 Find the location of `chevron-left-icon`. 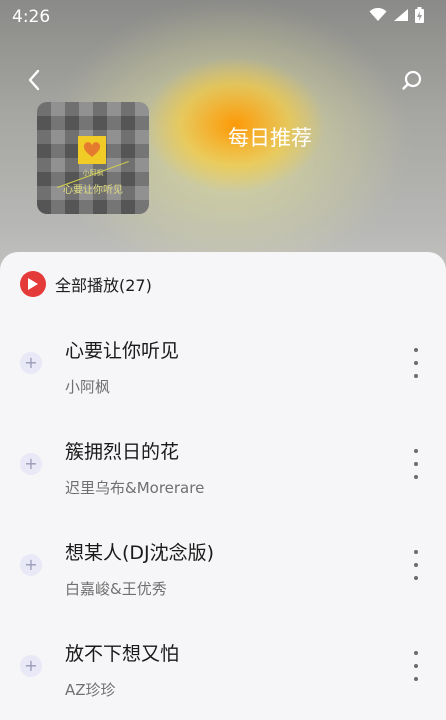

chevron-left-icon is located at coordinates (34, 80).